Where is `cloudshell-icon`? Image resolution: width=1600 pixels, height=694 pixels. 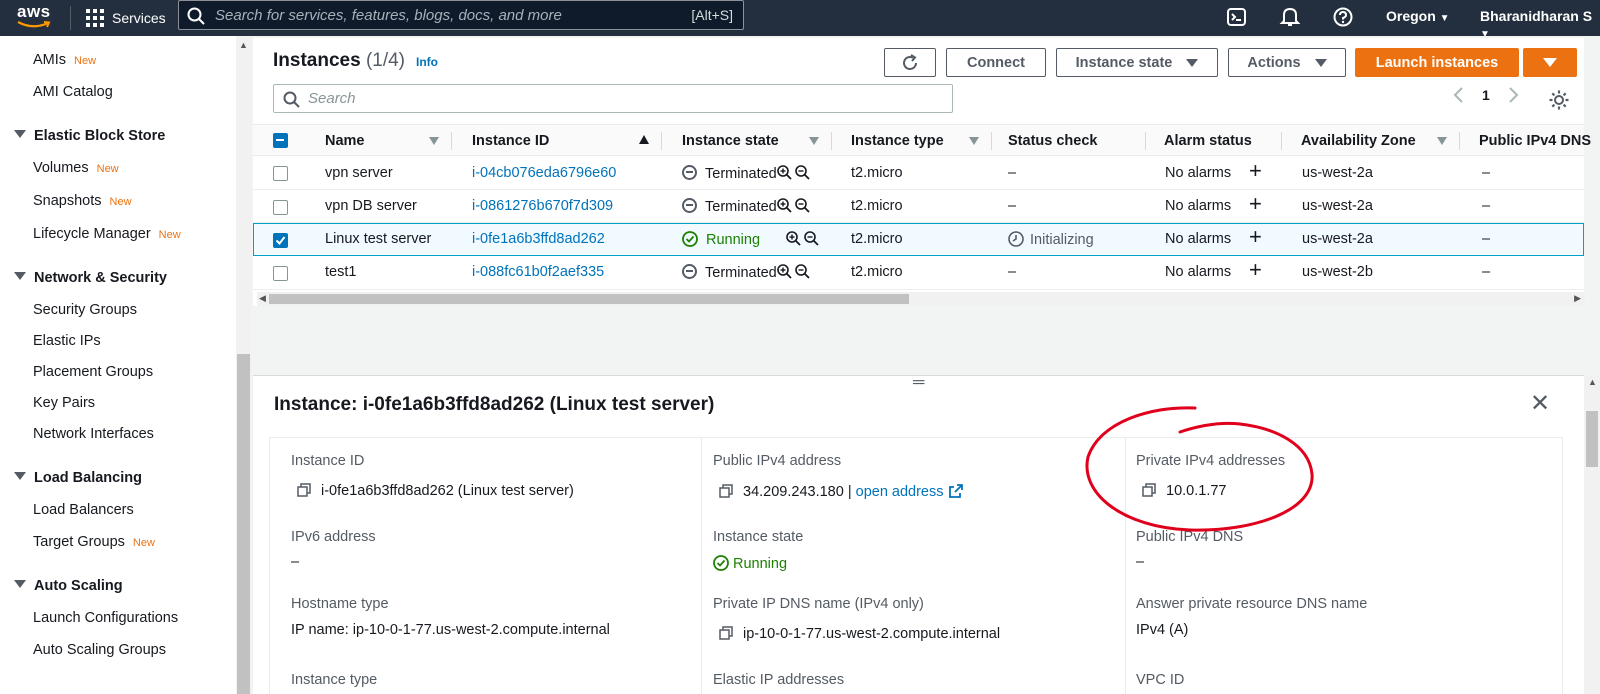
cloudshell-icon is located at coordinates (1237, 17).